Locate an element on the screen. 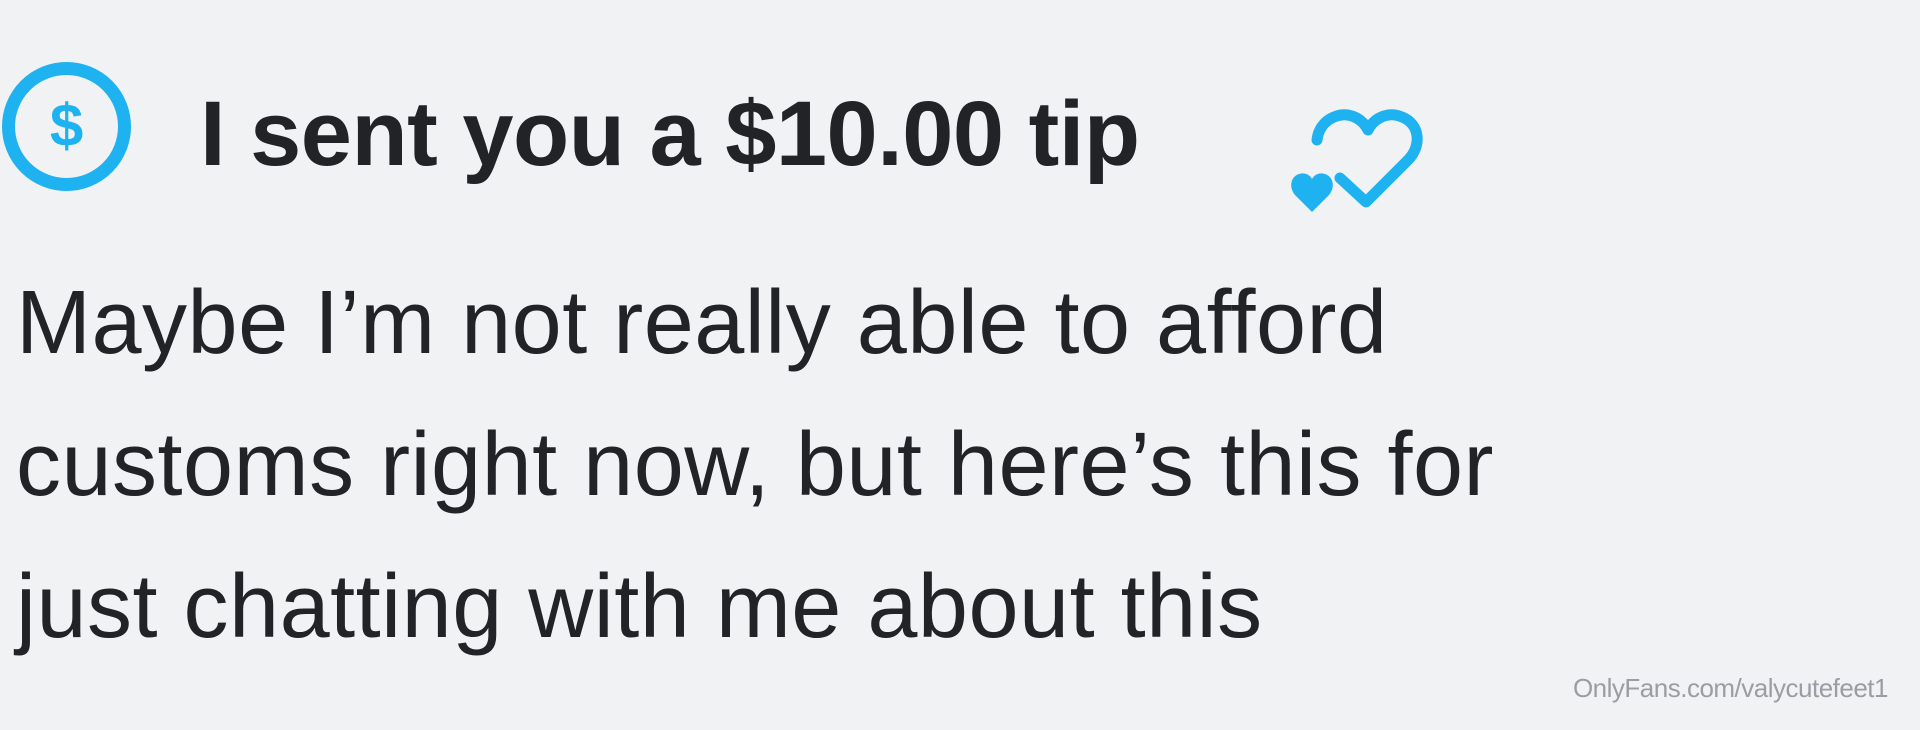 The image size is (1920, 730). heart-check-icon is located at coordinates (1357, 160).